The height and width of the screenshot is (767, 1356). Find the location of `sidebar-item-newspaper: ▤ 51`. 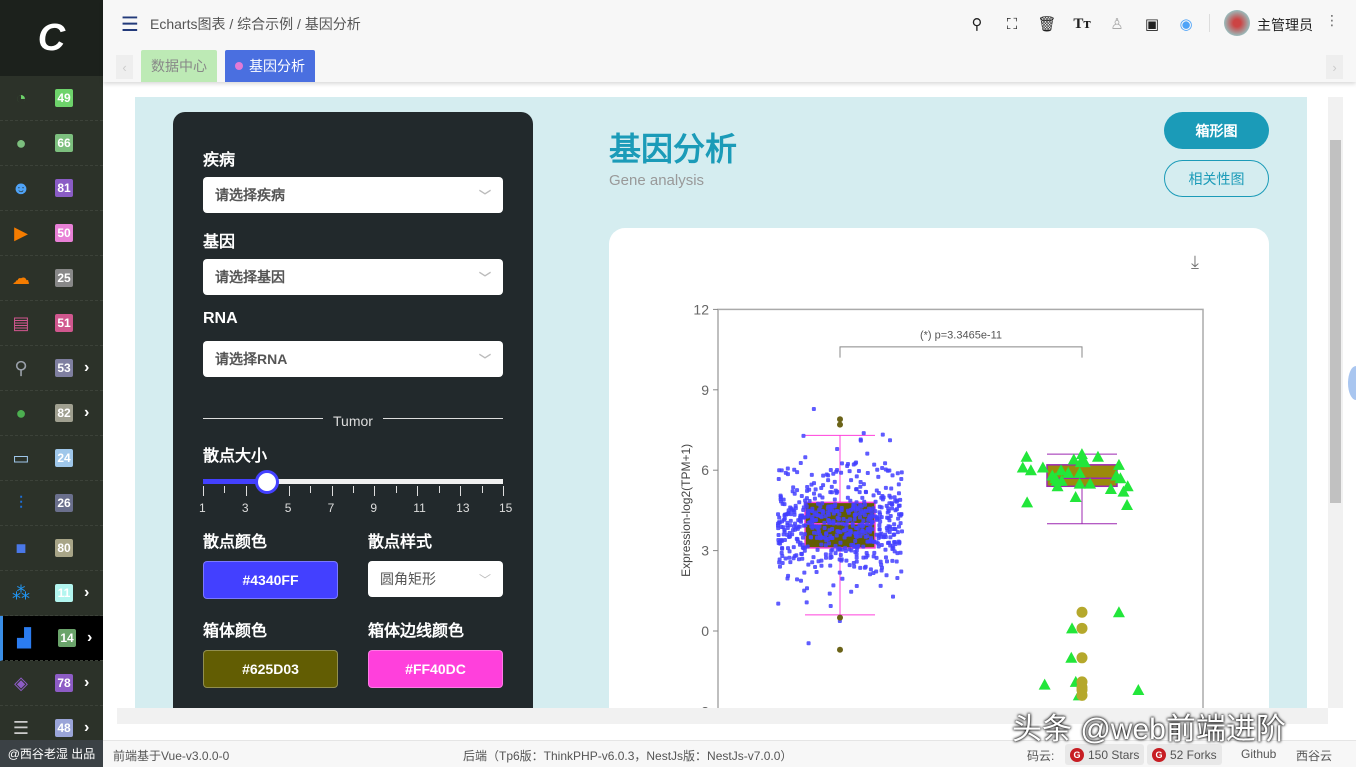

sidebar-item-newspaper: ▤ 51 is located at coordinates (51, 323).